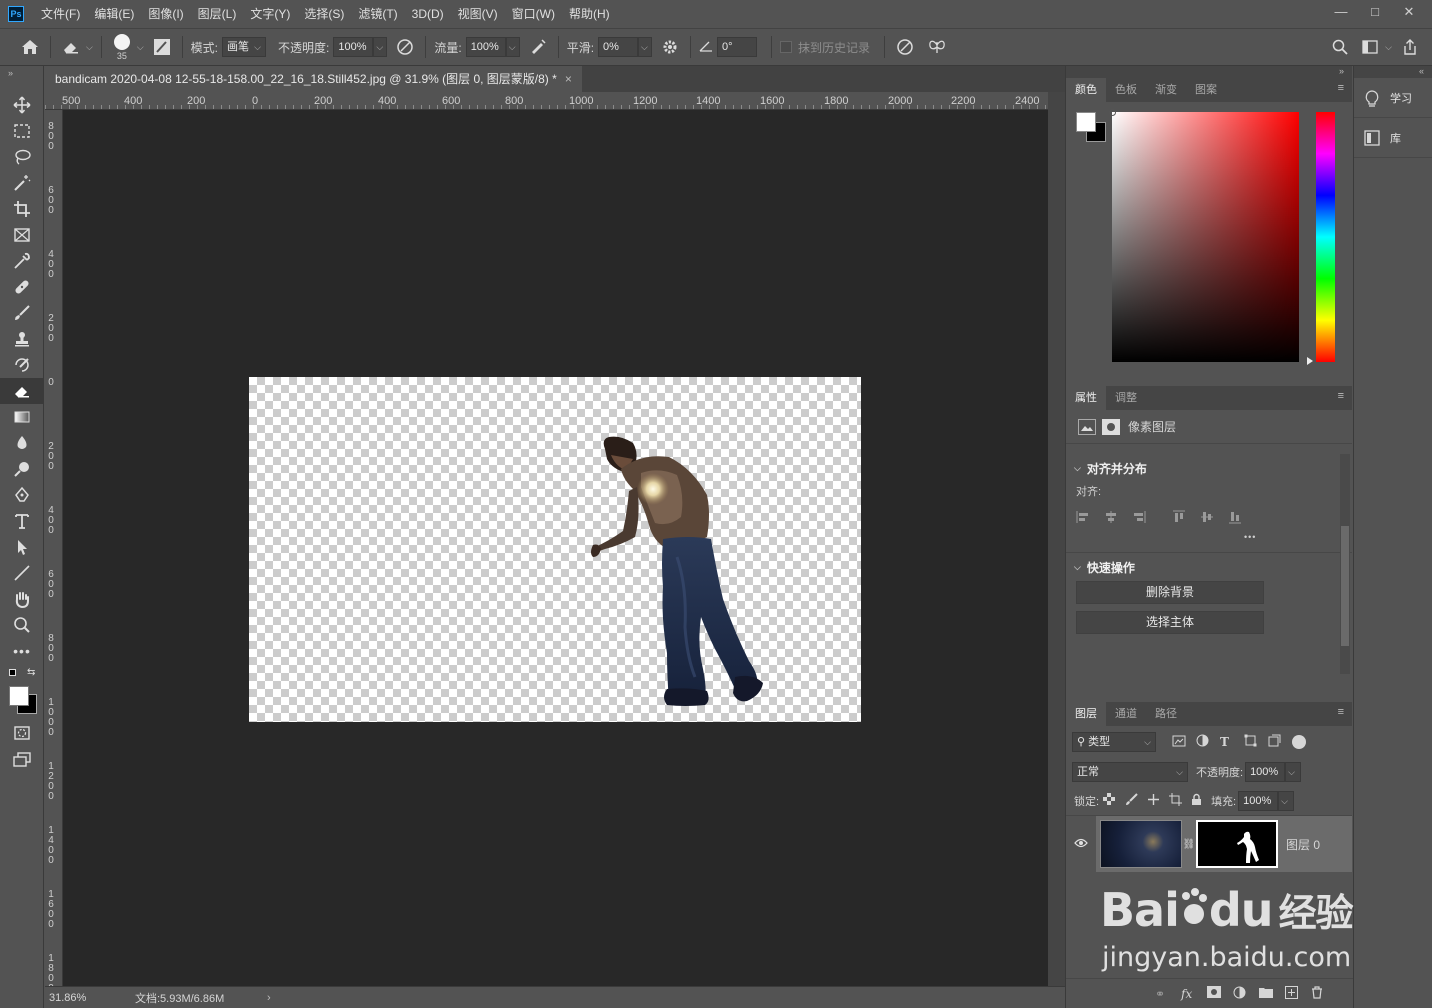  What do you see at coordinates (1087, 426) in the screenshot?
I see `pixel-layer-icon` at bounding box center [1087, 426].